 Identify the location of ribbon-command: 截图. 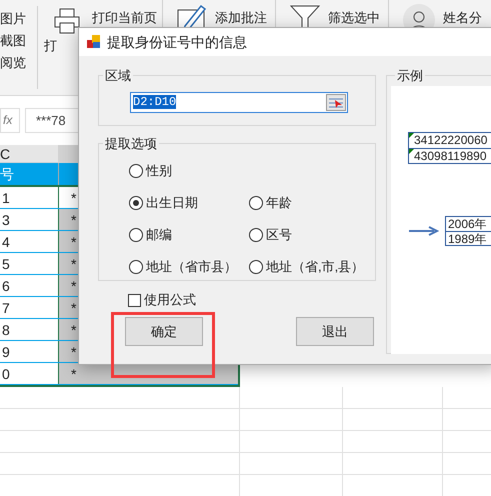
(18, 41).